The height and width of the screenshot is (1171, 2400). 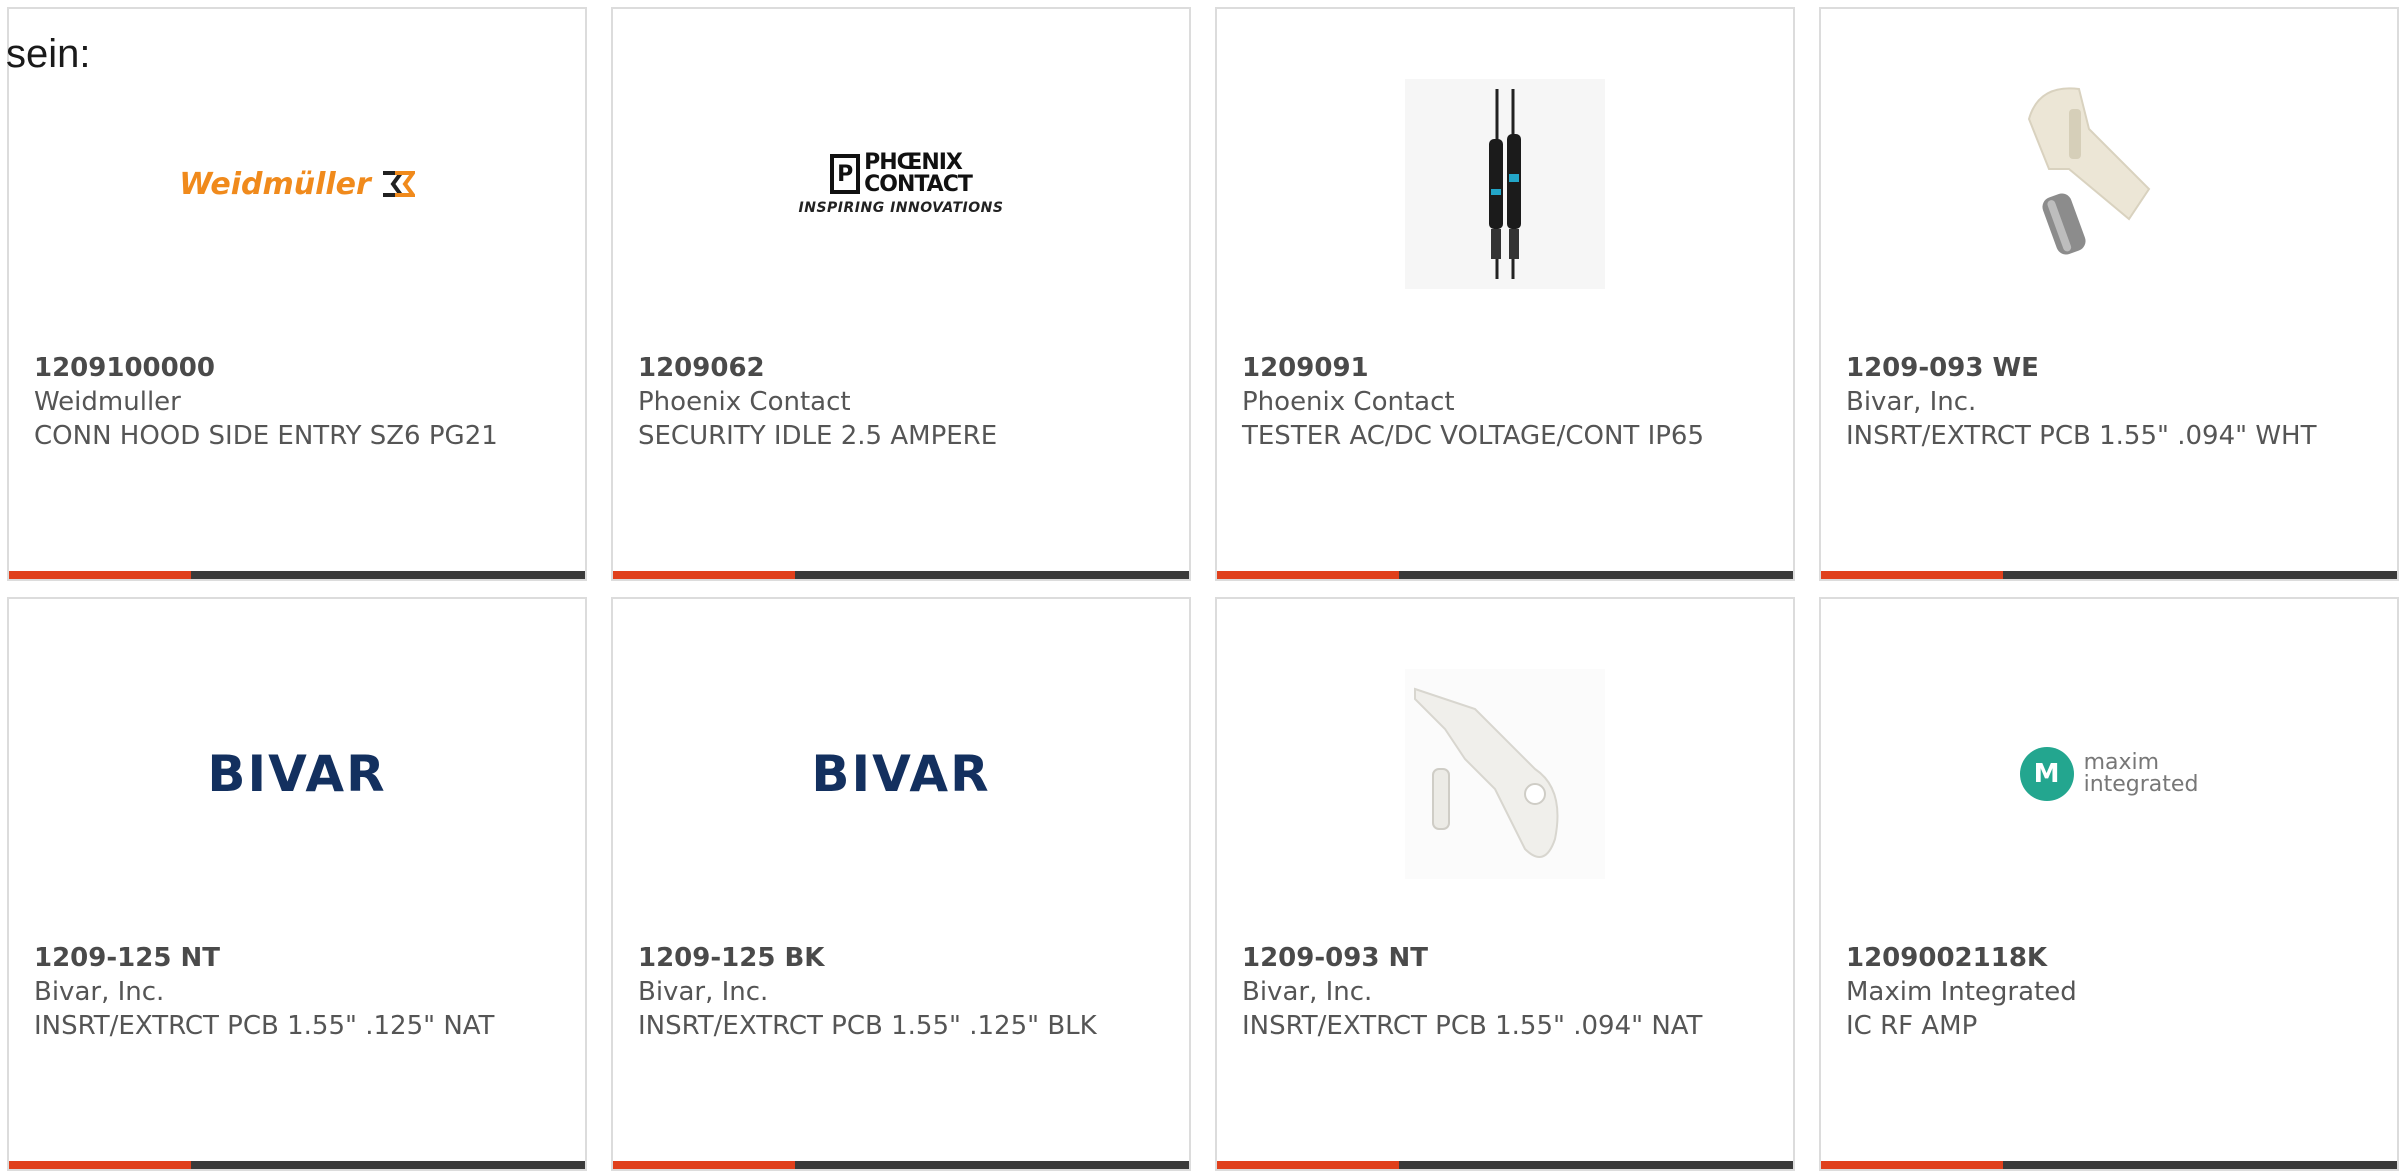 What do you see at coordinates (2081, 436) in the screenshot?
I see `description: INSRT/EXTRCT PCB 1.55" .094" WHT` at bounding box center [2081, 436].